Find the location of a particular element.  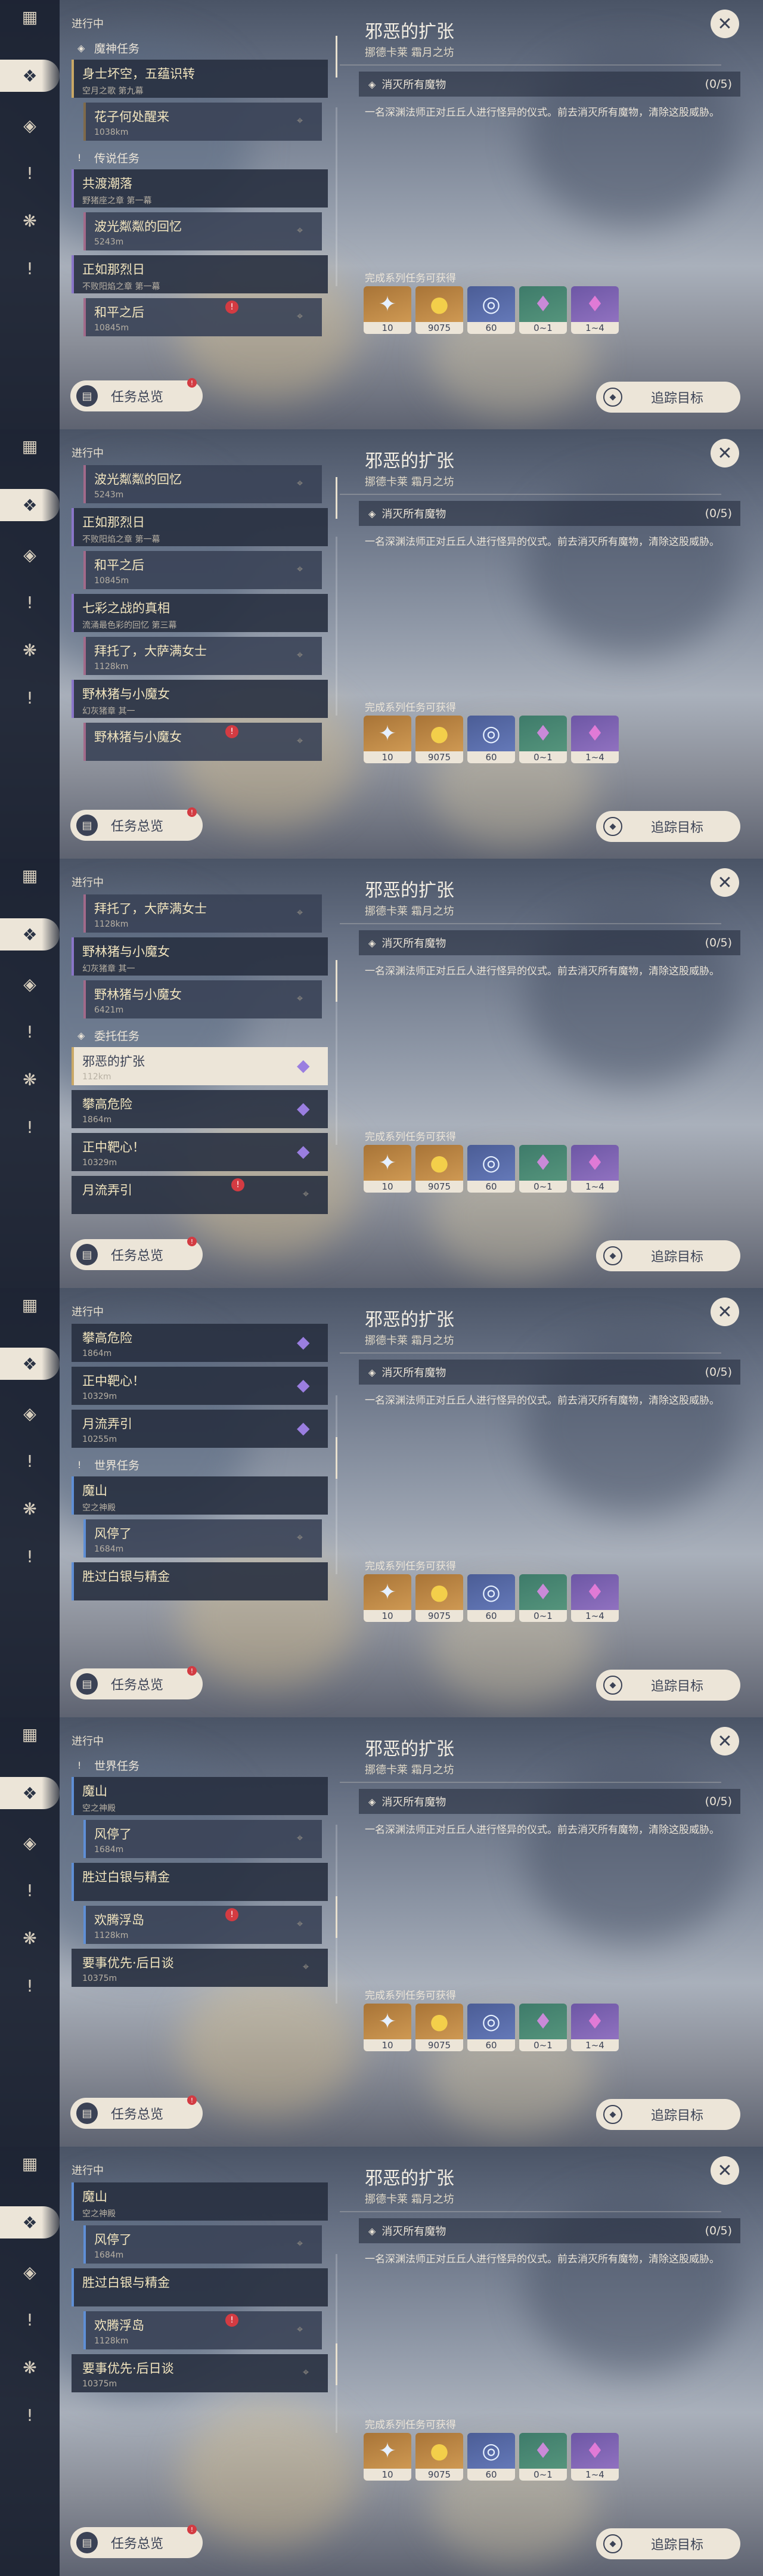

quest-item: 波光粼粼的回忆 5243m ⌖ is located at coordinates (202, 231).